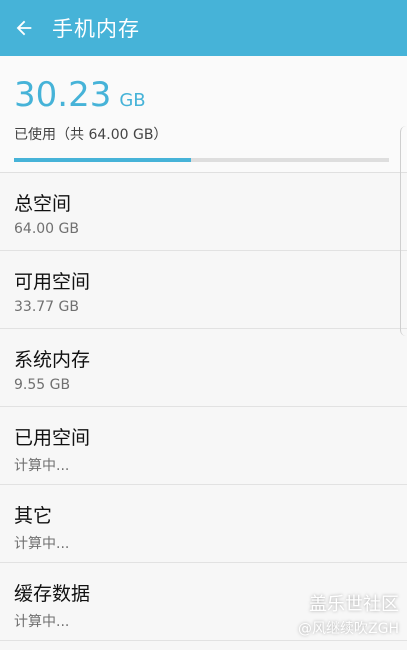  Describe the element at coordinates (132, 100) in the screenshot. I see `used-unit: GB` at that location.